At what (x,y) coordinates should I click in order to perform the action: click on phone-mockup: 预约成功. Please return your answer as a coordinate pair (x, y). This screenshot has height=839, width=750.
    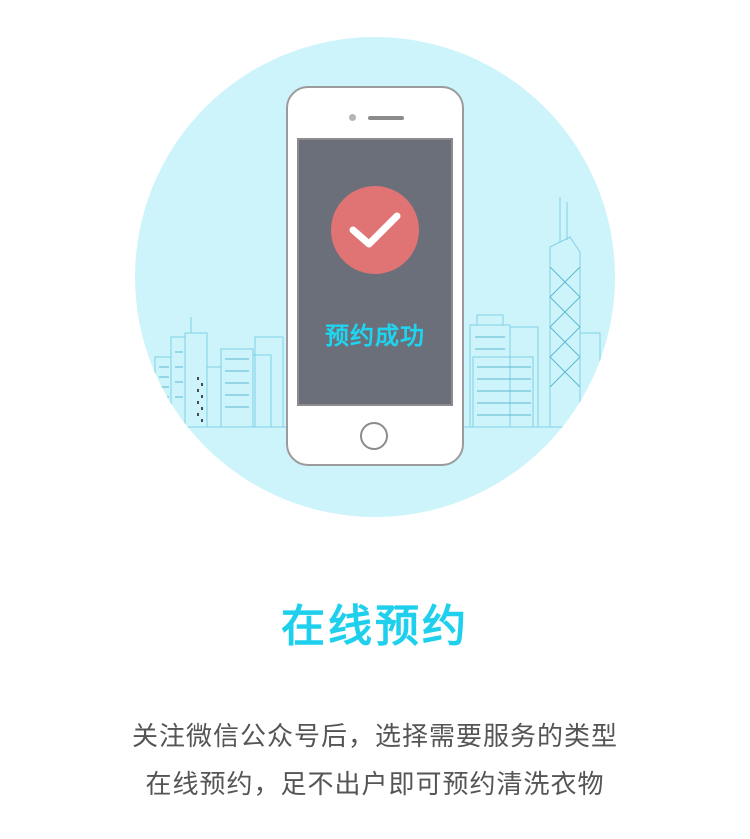
    Looking at the image, I should click on (375, 276).